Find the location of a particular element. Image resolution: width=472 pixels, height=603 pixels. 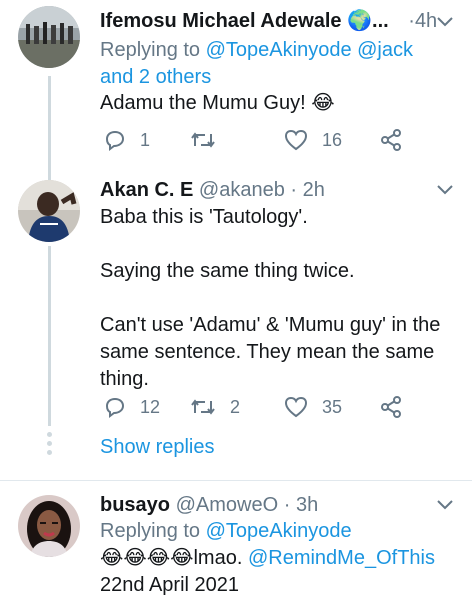

display-name: Ifemosu Michael Adewale is located at coordinates (221, 21).